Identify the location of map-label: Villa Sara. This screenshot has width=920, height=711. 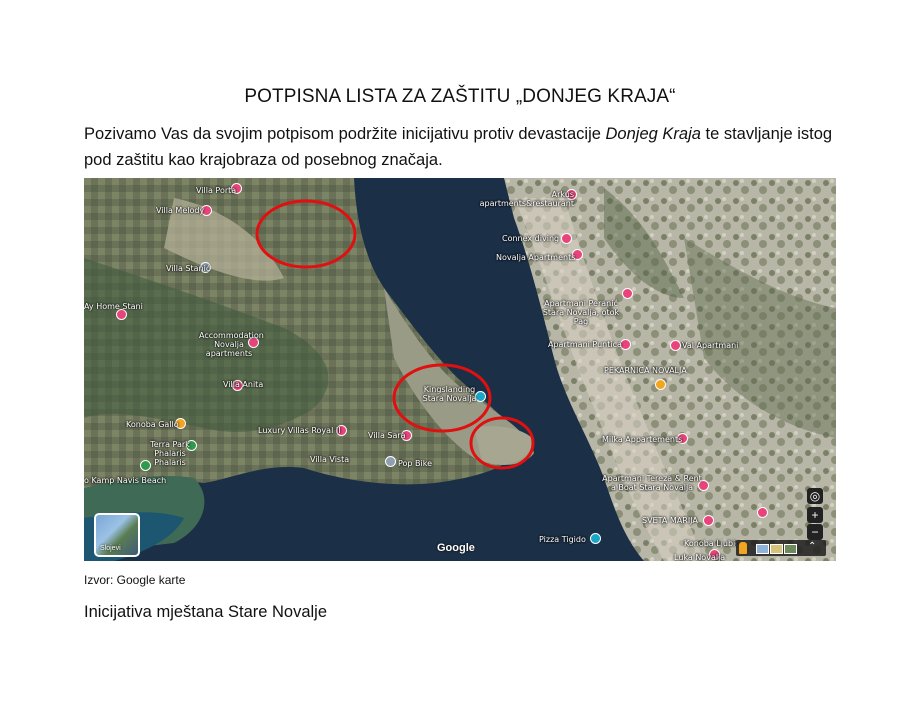
(387, 435).